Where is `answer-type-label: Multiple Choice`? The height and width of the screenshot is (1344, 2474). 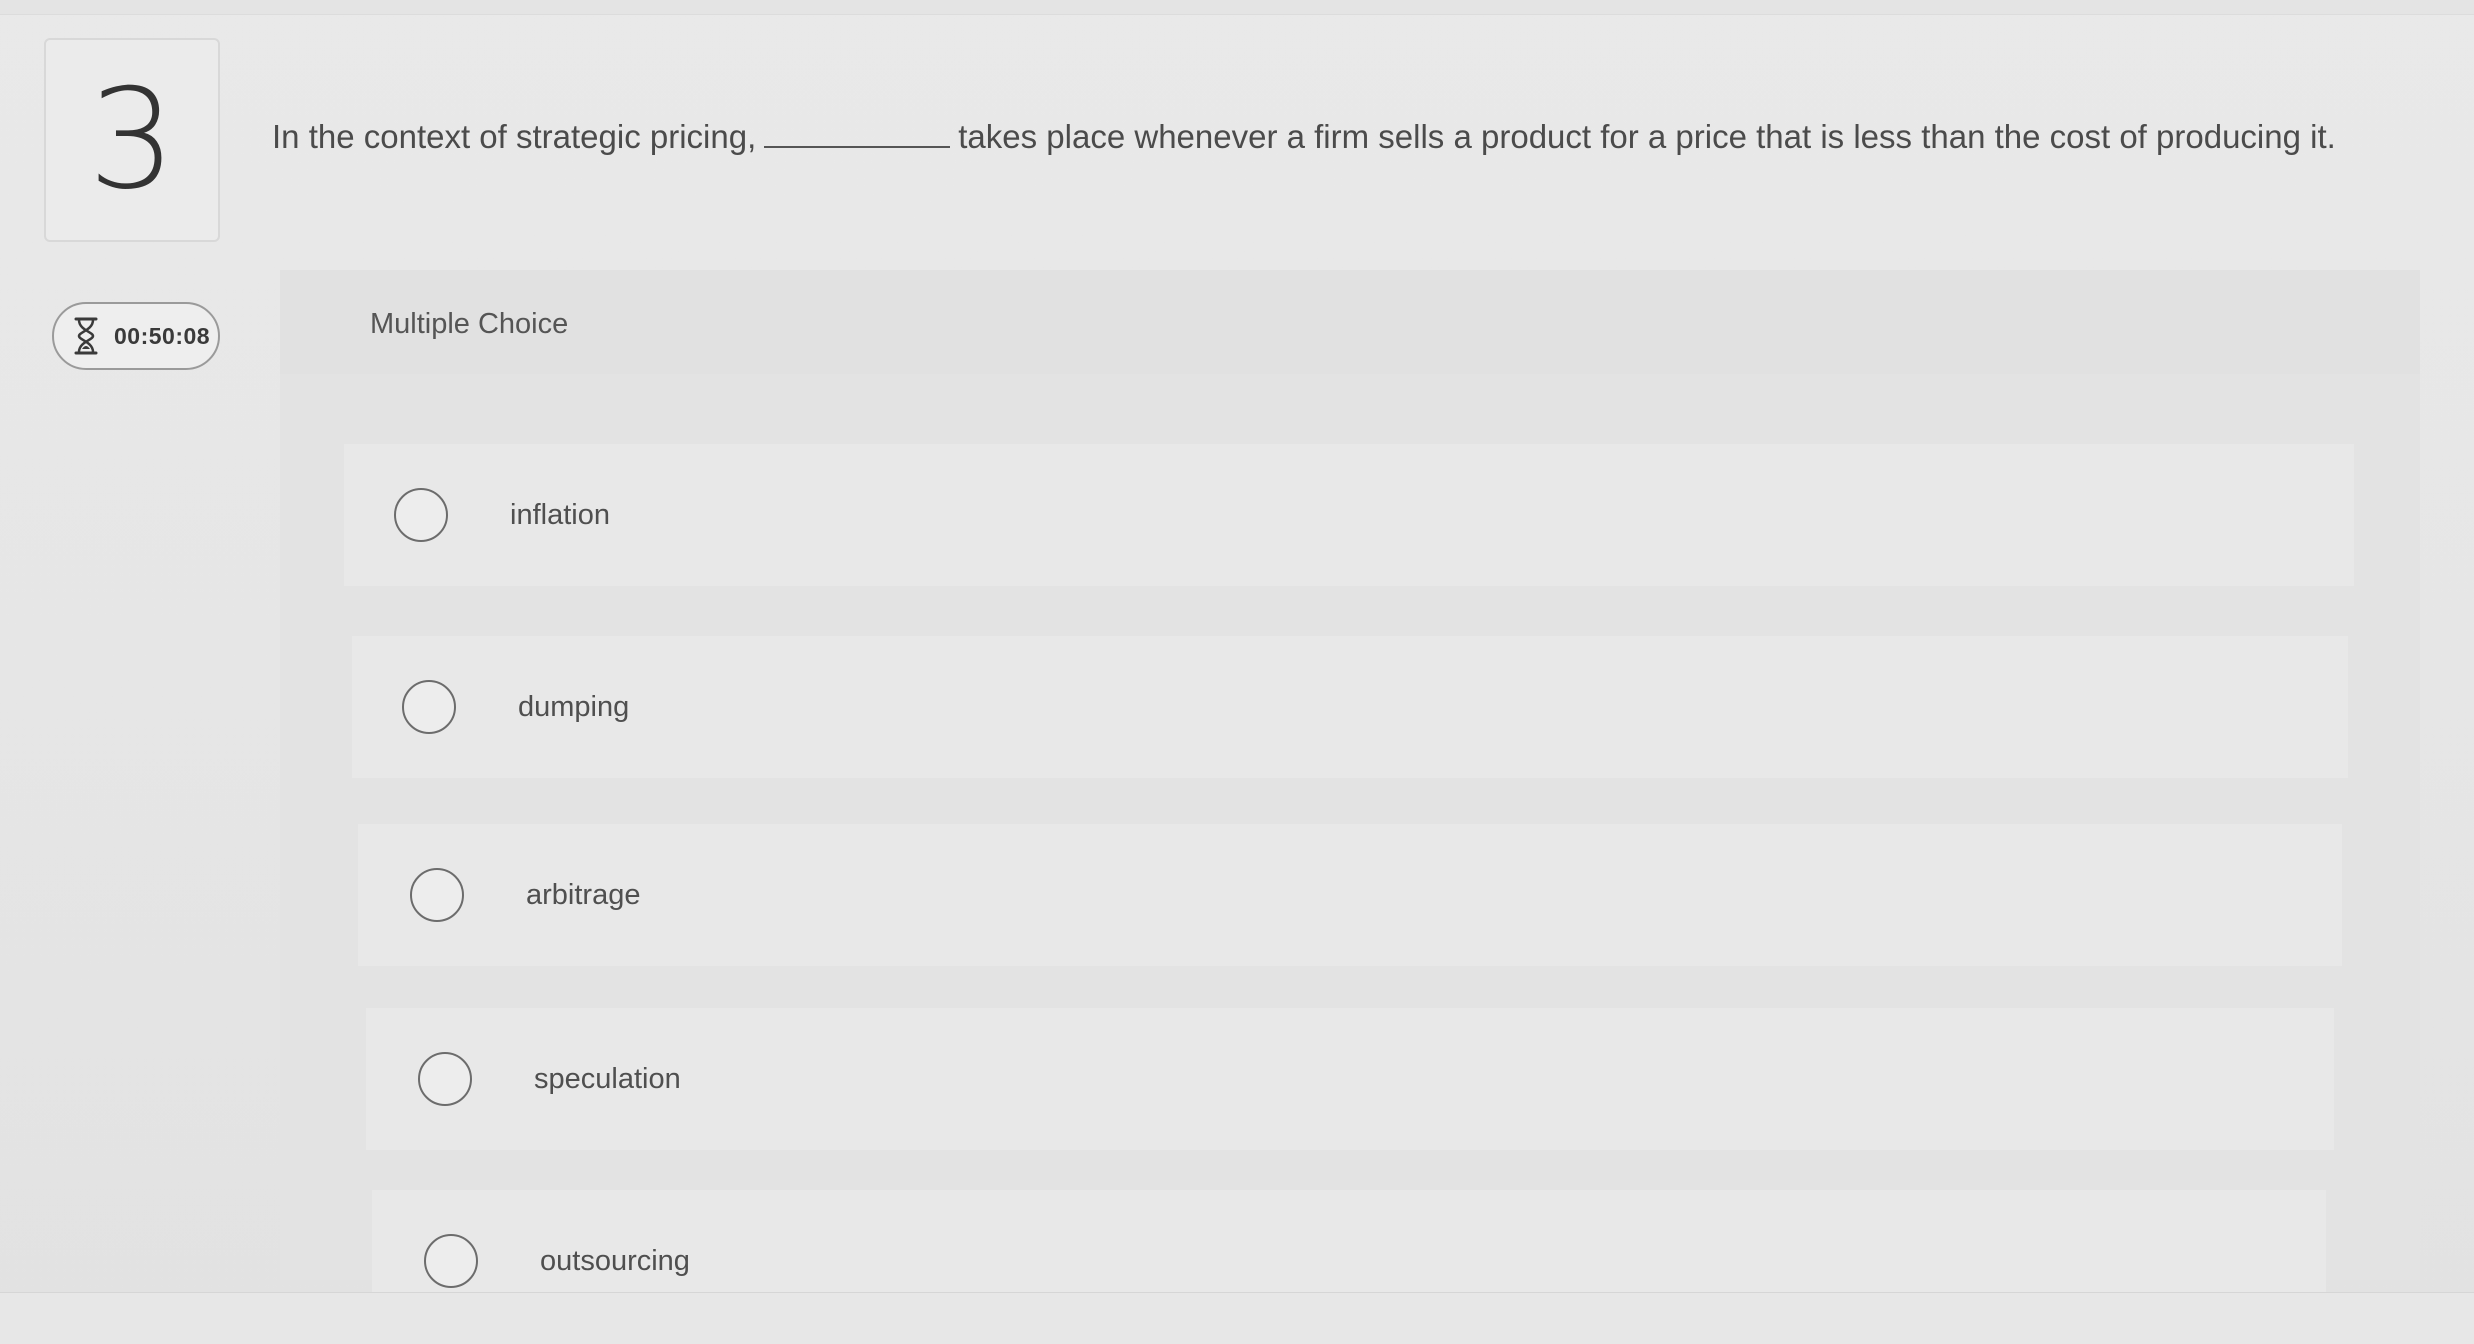 answer-type-label: Multiple Choice is located at coordinates (469, 324).